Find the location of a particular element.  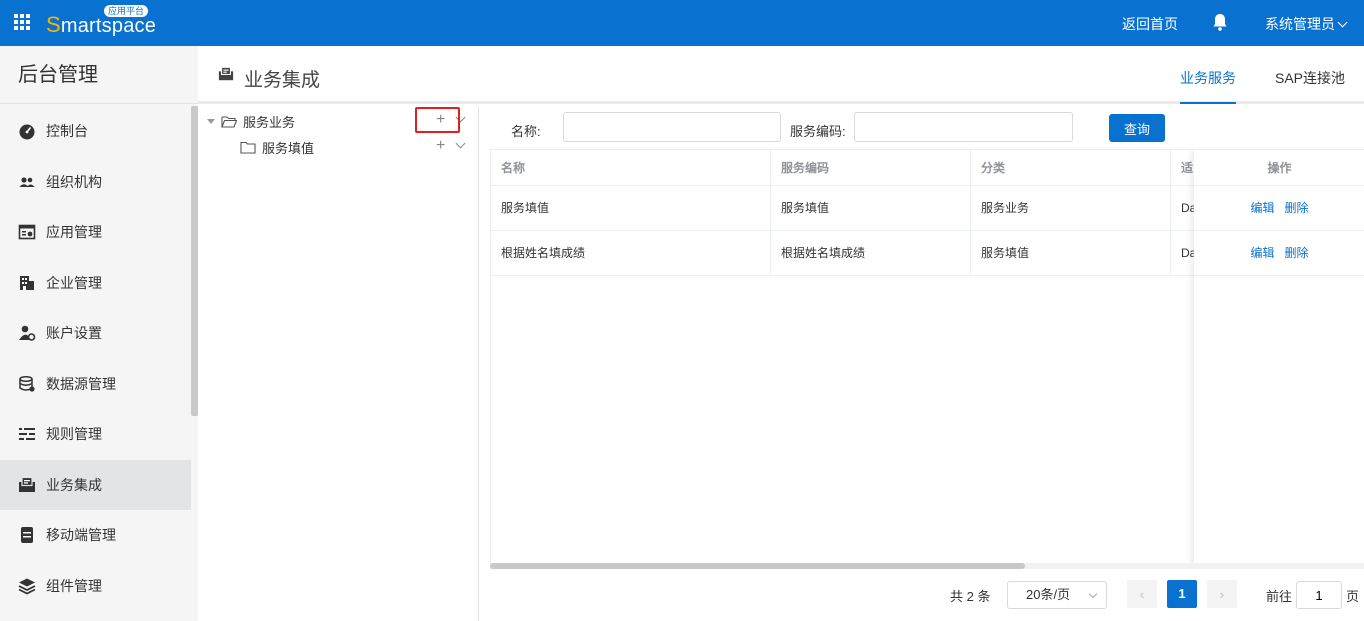

sidebar-item-organization: 组织机构 is located at coordinates (95, 182).